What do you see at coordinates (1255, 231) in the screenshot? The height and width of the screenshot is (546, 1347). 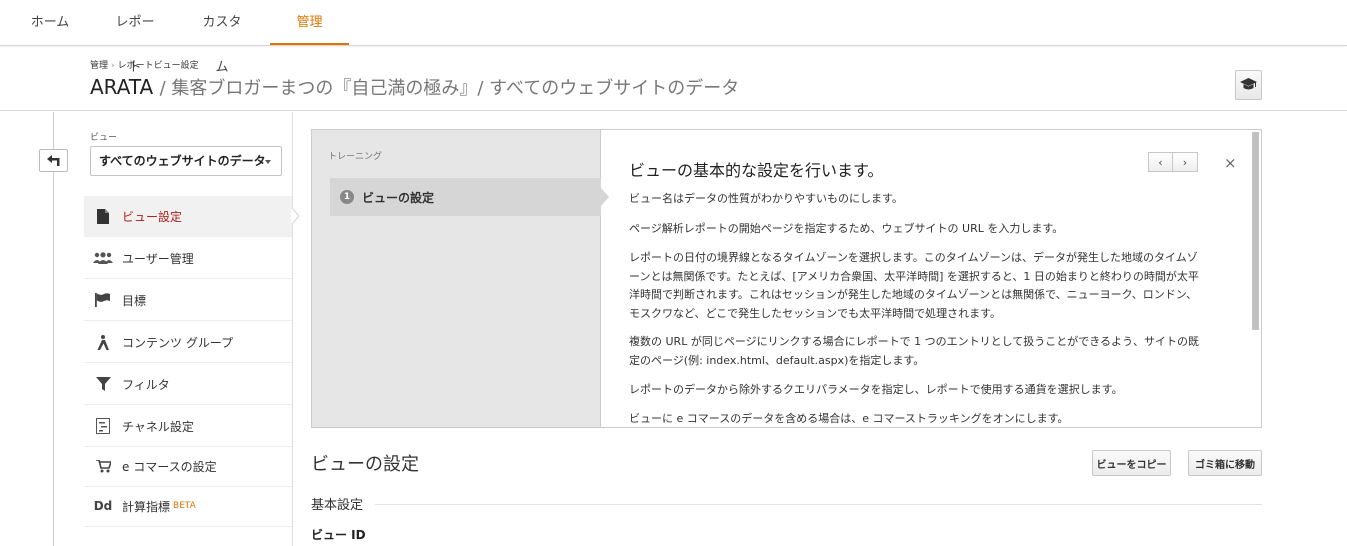 I see `scrollbar-thumb` at bounding box center [1255, 231].